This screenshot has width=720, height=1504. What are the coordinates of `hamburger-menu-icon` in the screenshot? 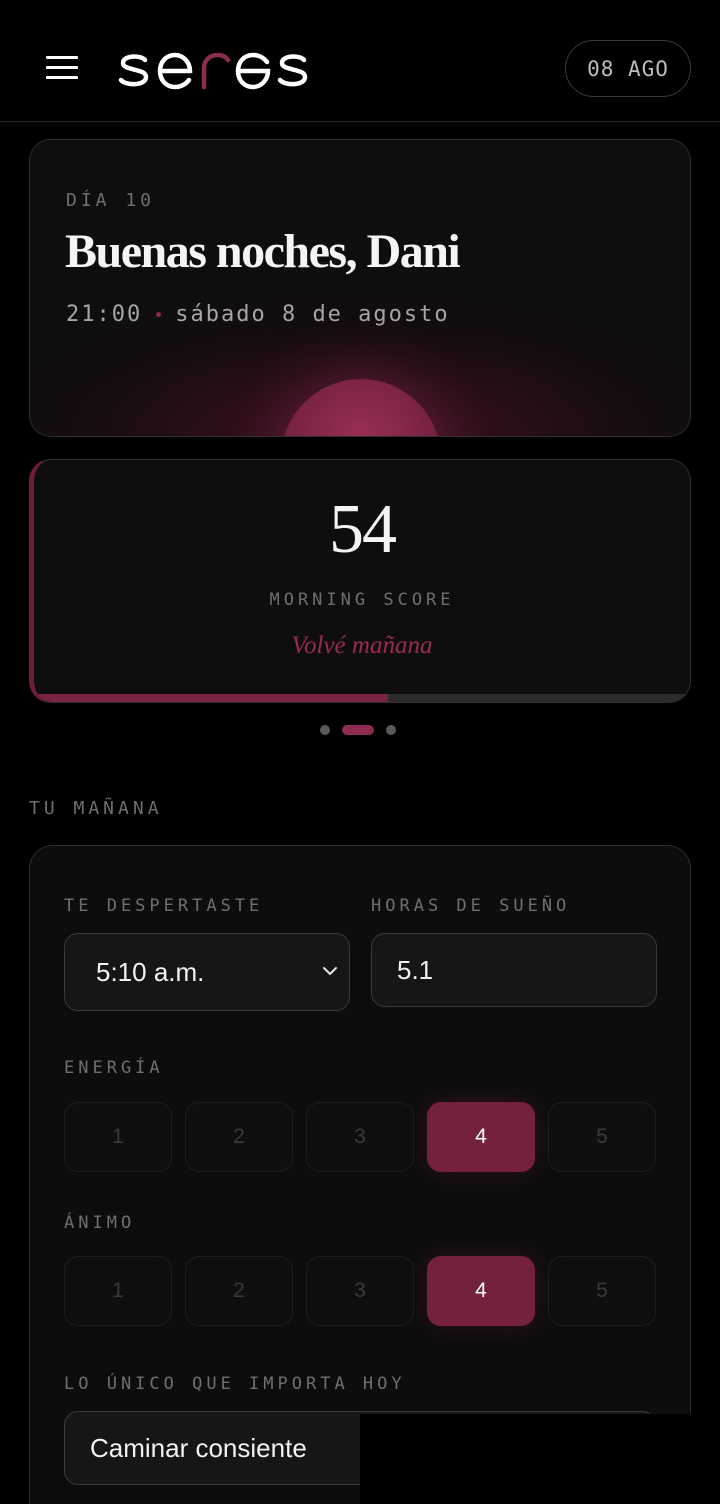 It's located at (62, 68).